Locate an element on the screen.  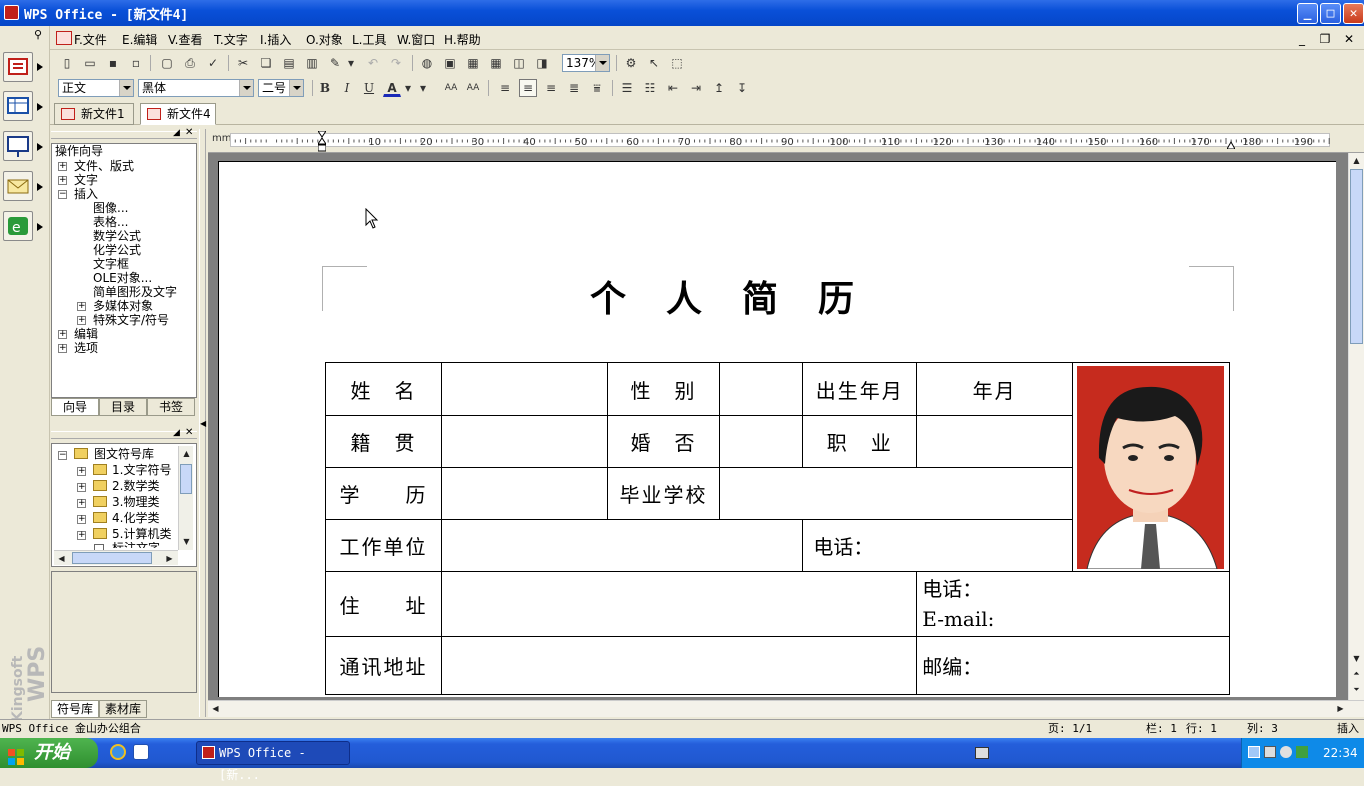
spreadsheet-icon is located at coordinates (18, 106).